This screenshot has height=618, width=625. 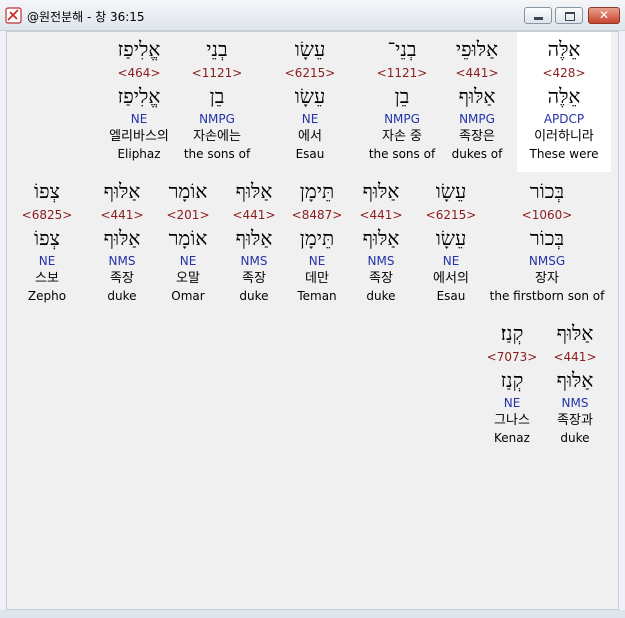 I want to click on title-bar: @원전분해 - 창 36:15 ✕, so click(x=312, y=15).